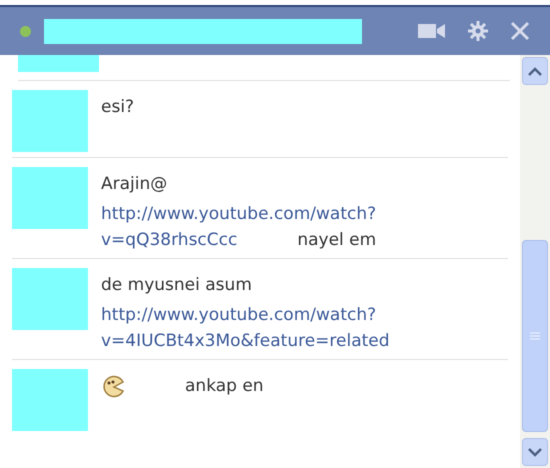 Image resolution: width=550 pixels, height=468 pixels. I want to click on pacman-emoticon-icon, so click(113, 386).